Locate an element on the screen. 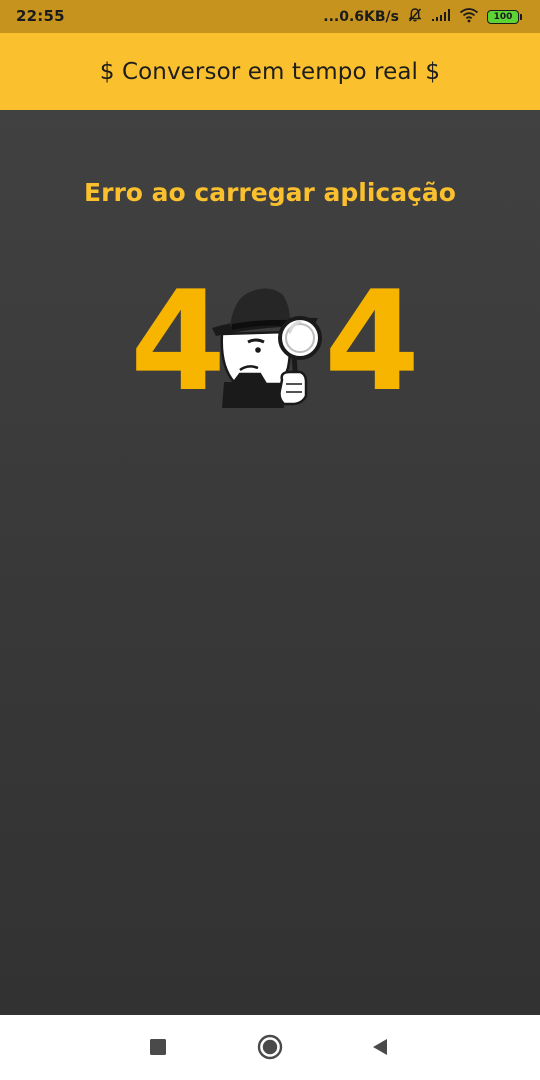  back-triangle-icon is located at coordinates (380, 1047).